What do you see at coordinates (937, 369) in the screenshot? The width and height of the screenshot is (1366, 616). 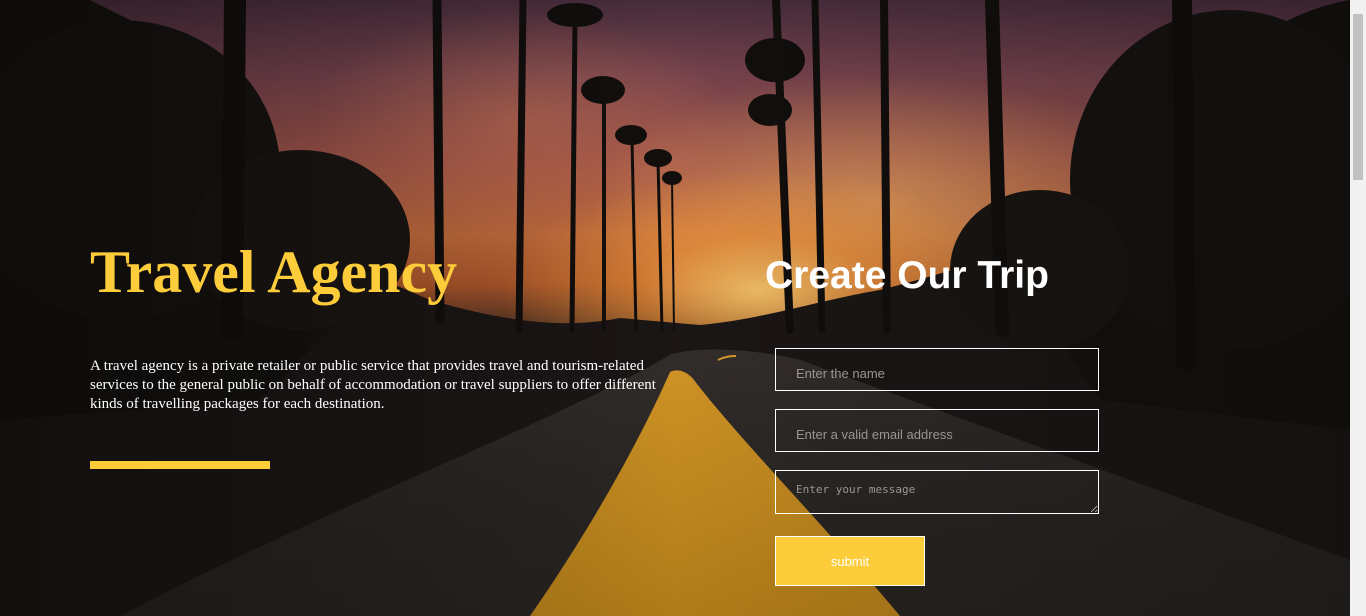 I see `name-input` at bounding box center [937, 369].